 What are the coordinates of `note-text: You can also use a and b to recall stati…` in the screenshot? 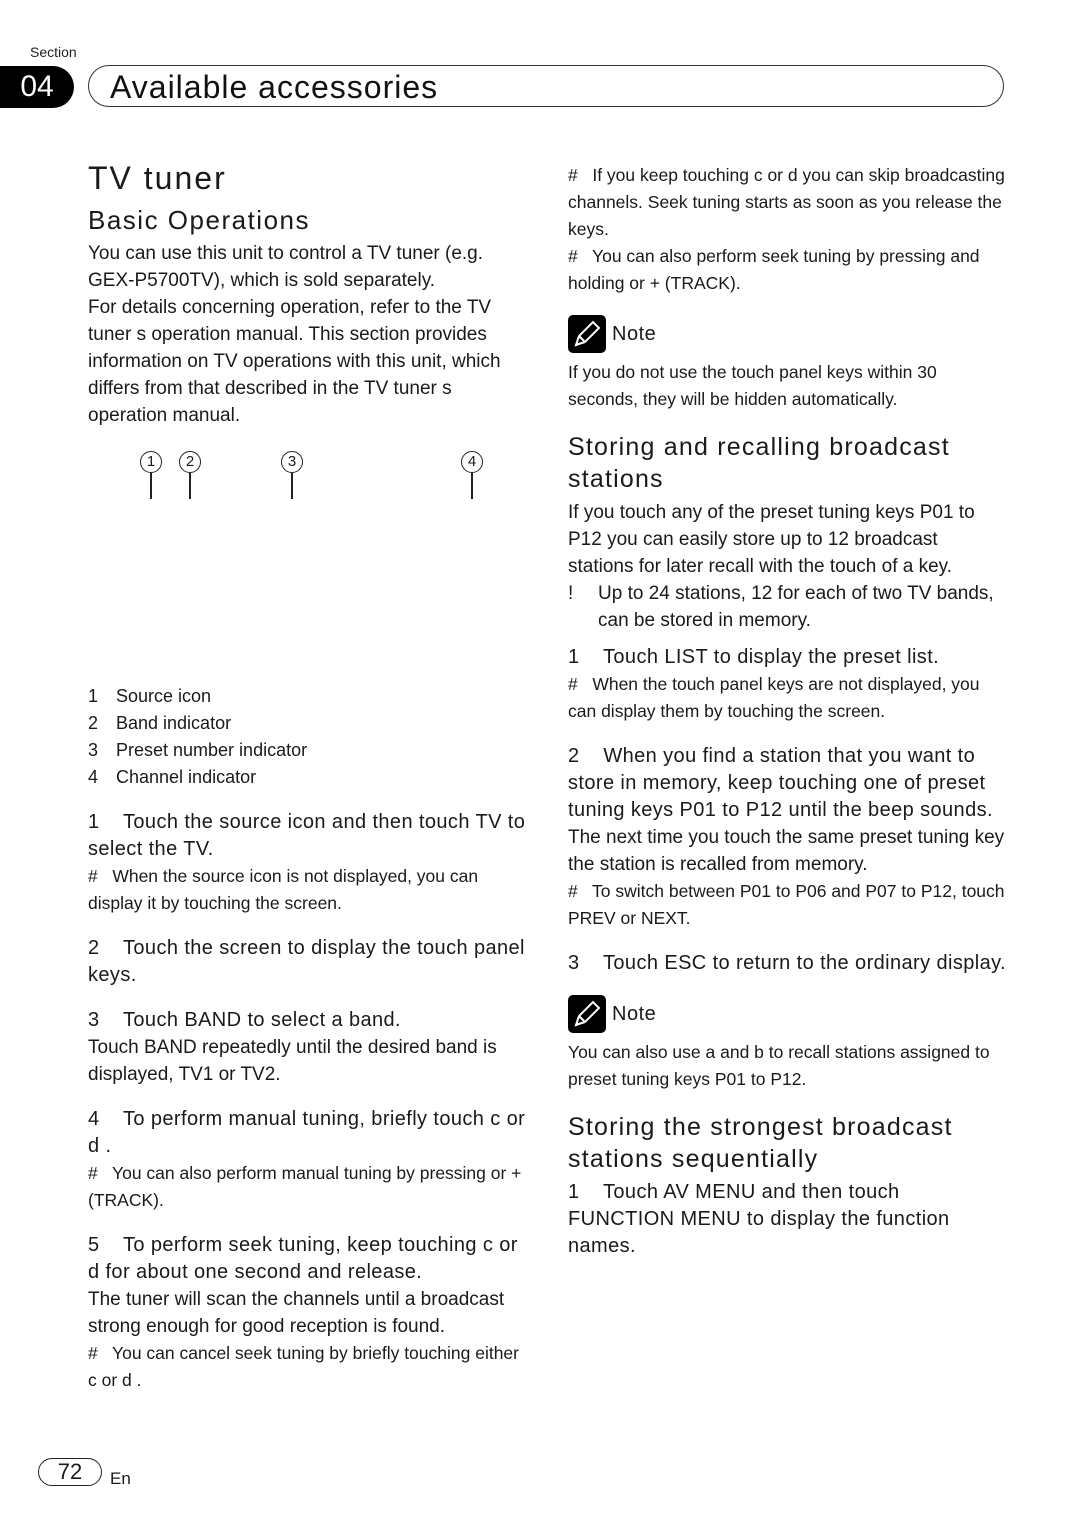 It's located at (779, 1065).